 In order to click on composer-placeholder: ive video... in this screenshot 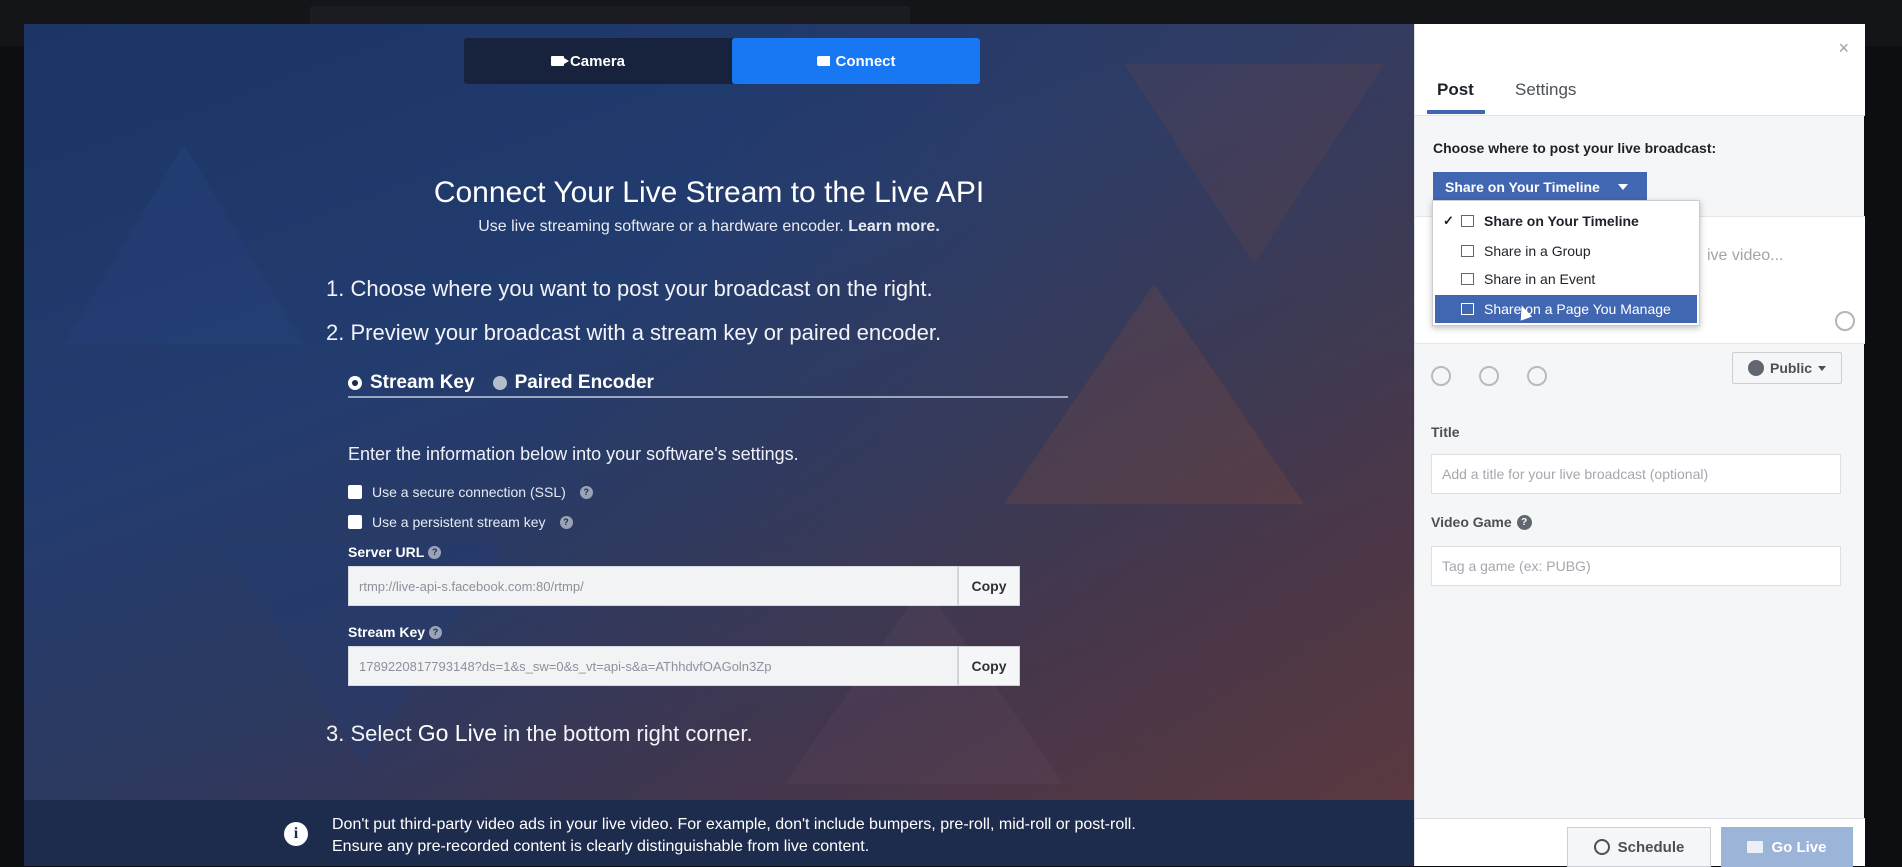, I will do `click(1745, 255)`.